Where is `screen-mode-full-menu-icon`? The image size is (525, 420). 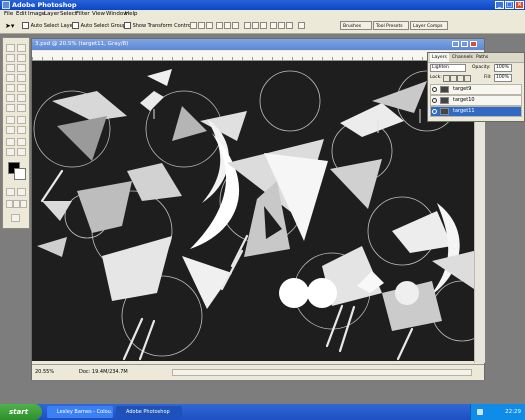
screen-mode-full-menu-icon is located at coordinates (16, 204).